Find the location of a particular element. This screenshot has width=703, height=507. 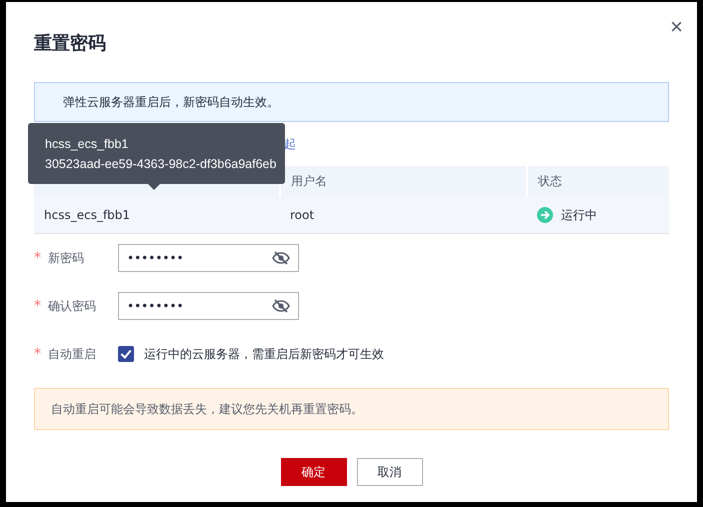

field-label: 新密码 is located at coordinates (66, 258).